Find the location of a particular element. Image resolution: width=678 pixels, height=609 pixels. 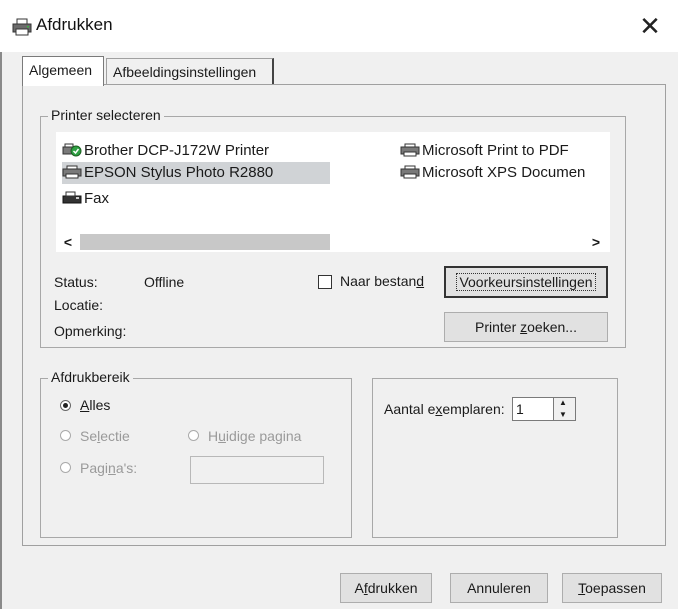

fax-icon is located at coordinates (72, 197).